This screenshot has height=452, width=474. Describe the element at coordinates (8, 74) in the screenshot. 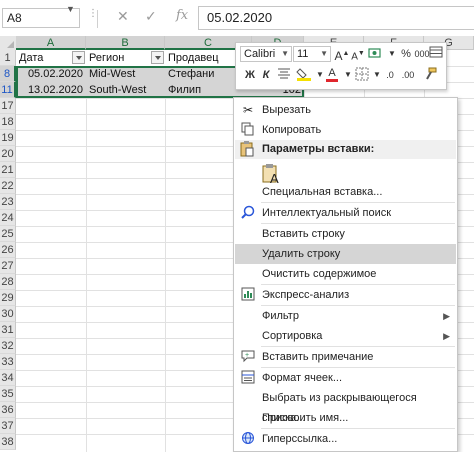

I see `row-header-8: 8` at that location.